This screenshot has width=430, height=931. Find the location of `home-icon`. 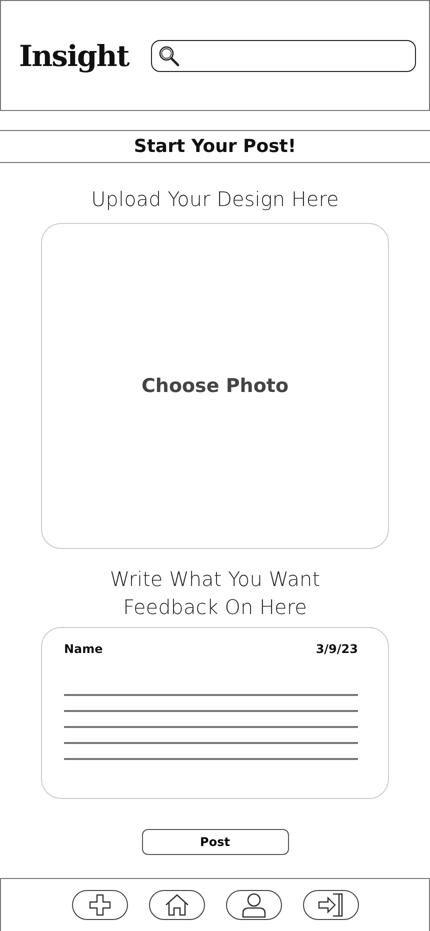

home-icon is located at coordinates (177, 905).